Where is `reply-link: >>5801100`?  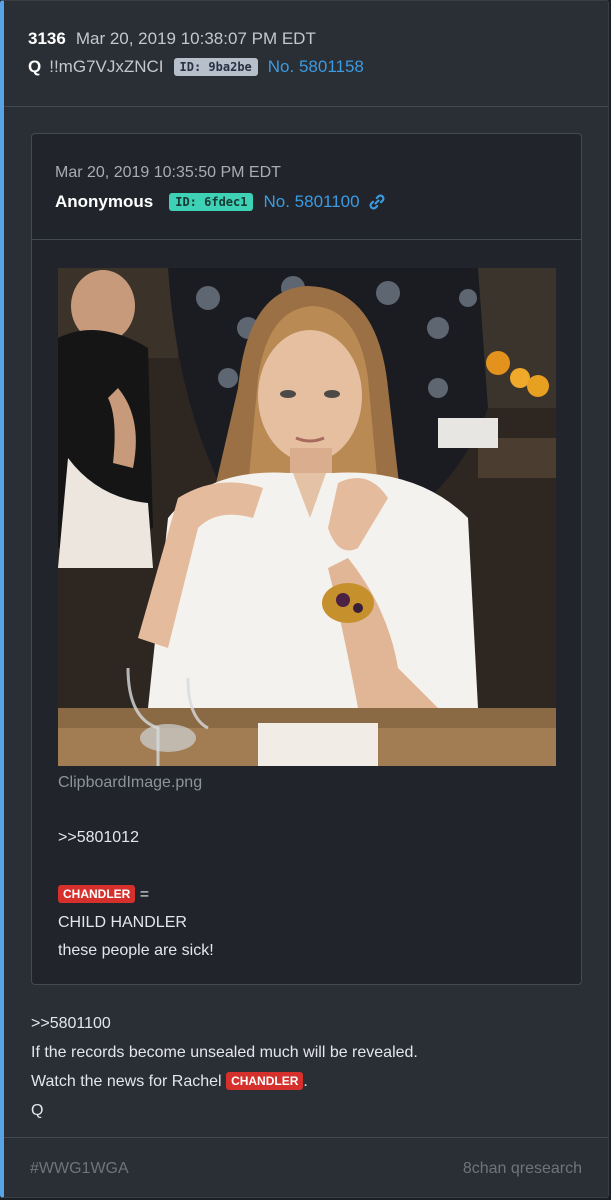 reply-link: >>5801100 is located at coordinates (224, 1023).